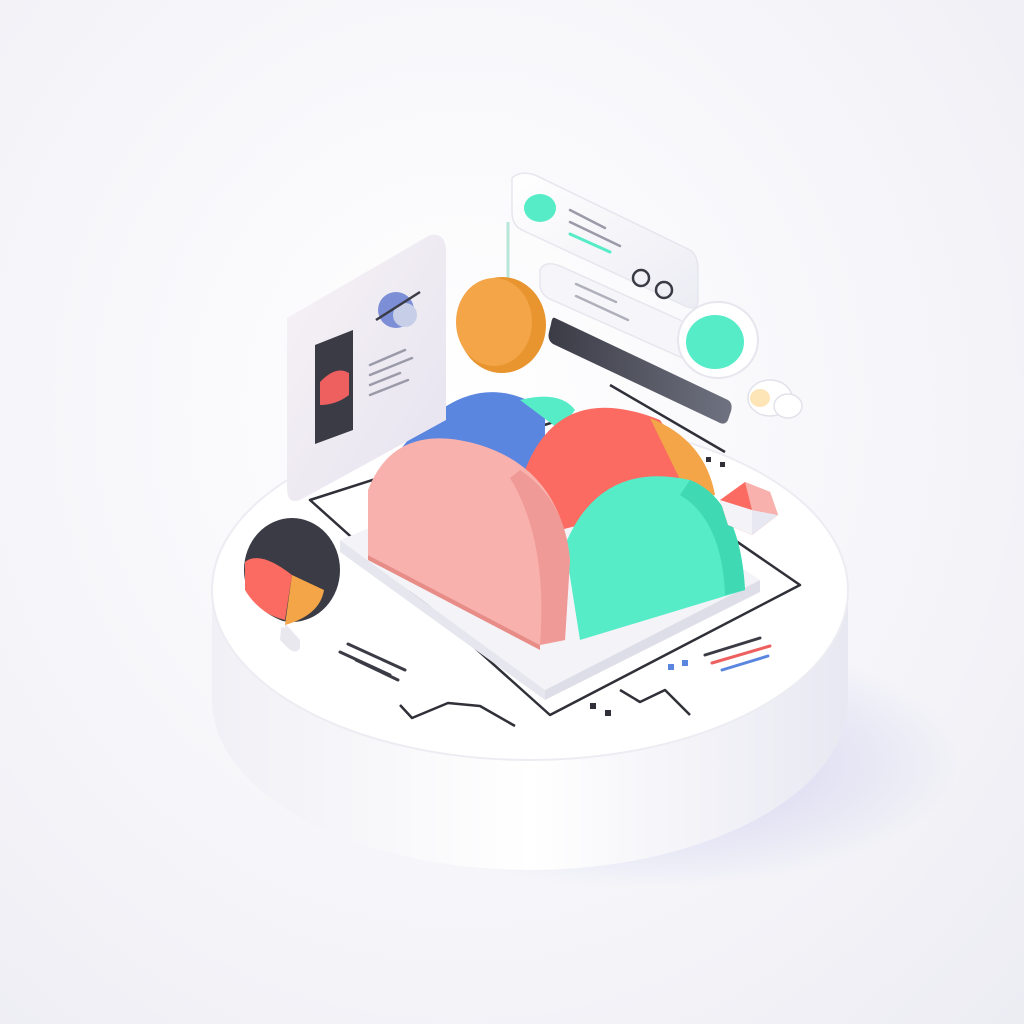  I want to click on cloud-icon, so click(775, 399).